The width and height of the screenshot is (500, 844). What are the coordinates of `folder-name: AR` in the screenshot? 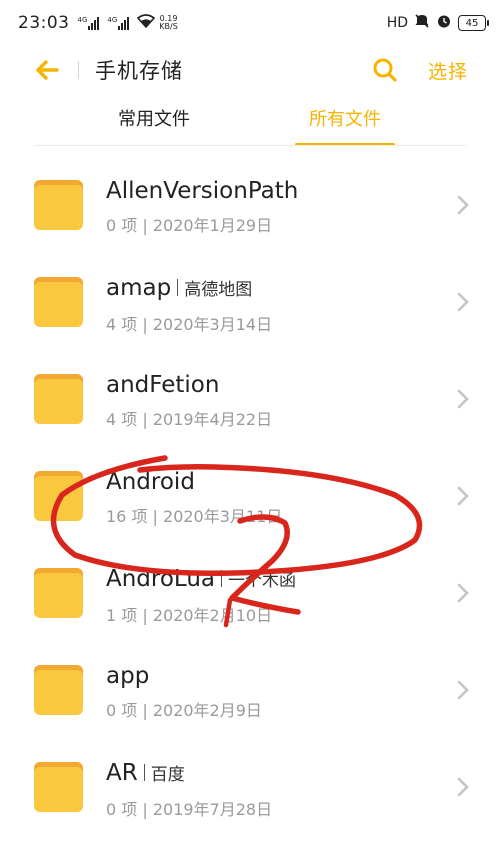 It's located at (122, 773).